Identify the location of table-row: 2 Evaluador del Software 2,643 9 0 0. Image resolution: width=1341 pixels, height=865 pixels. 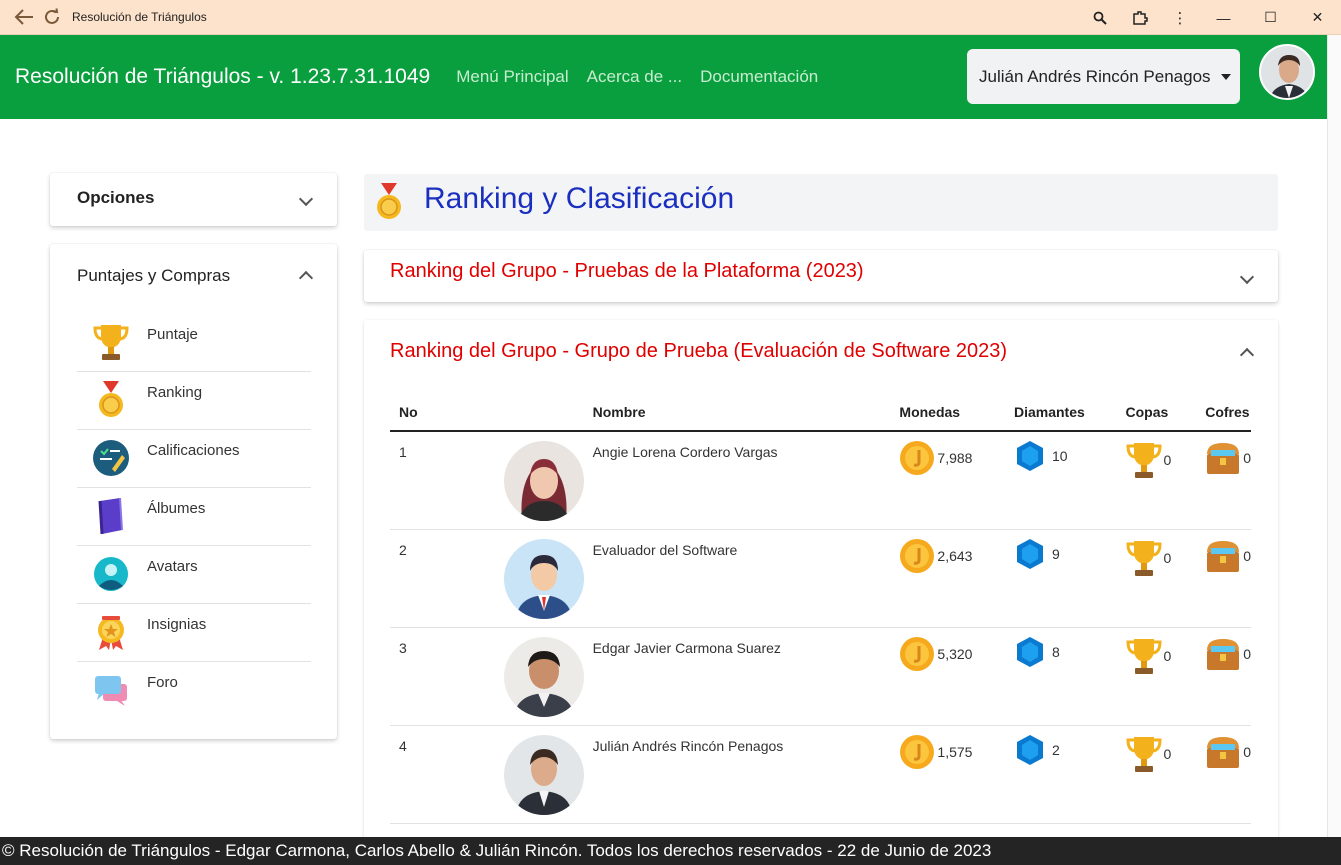
(820, 578).